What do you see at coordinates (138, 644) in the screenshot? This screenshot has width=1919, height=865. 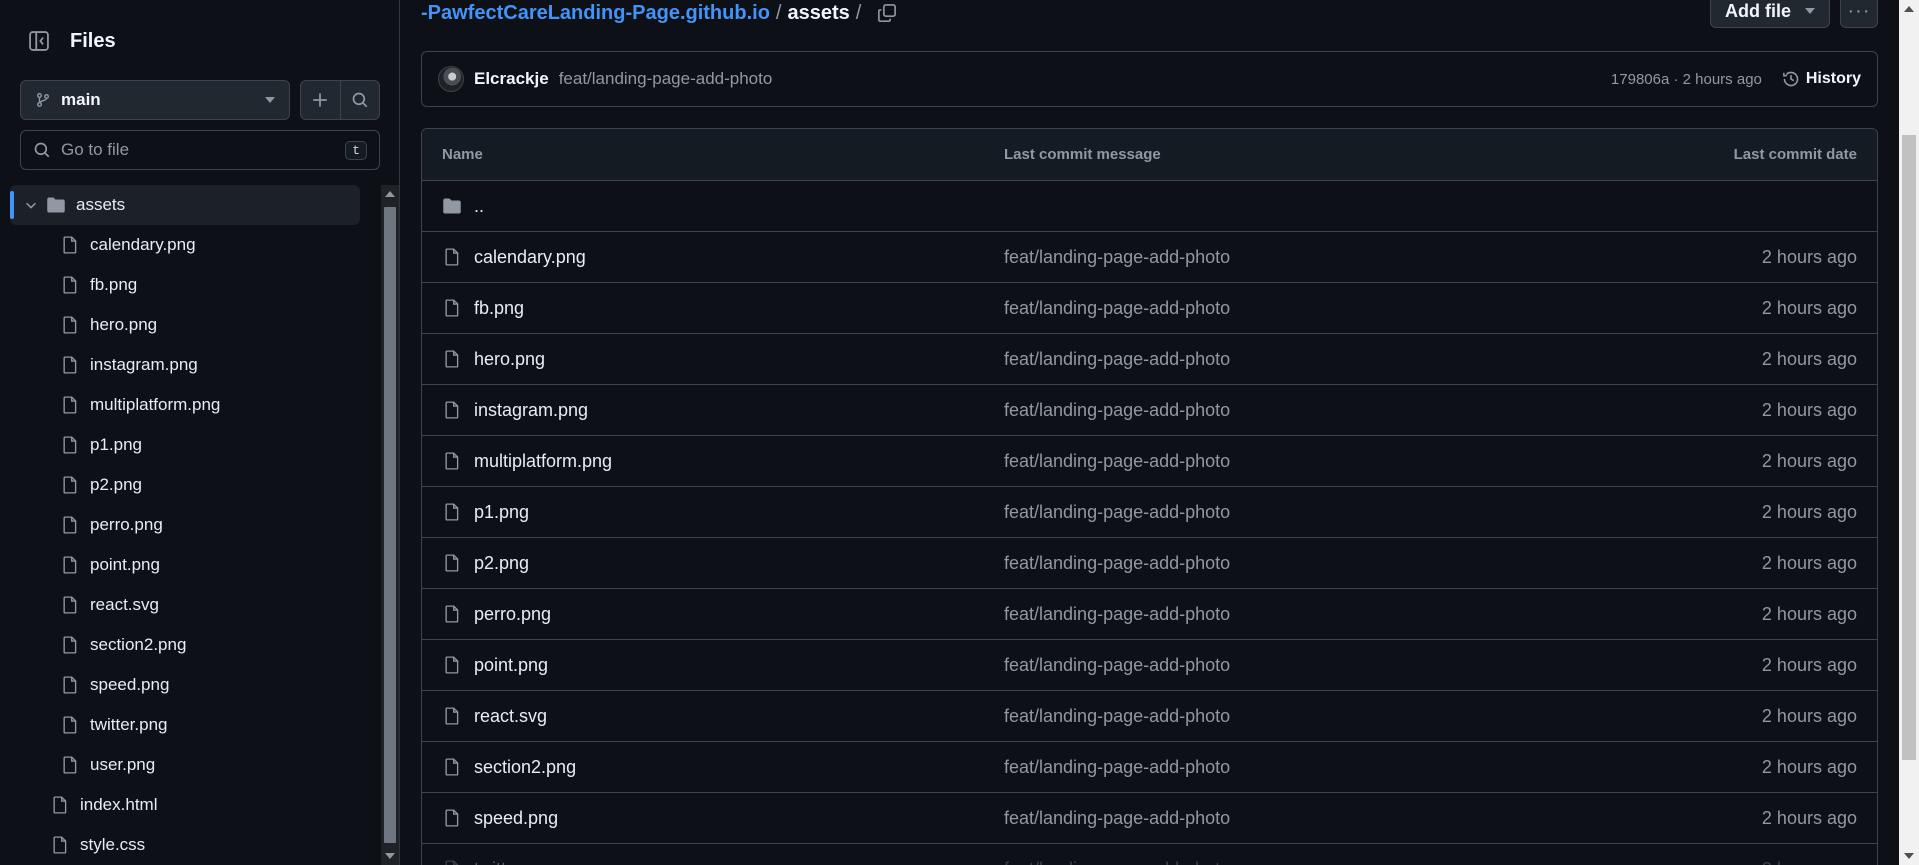 I see `tree-item-label: section2.png` at bounding box center [138, 644].